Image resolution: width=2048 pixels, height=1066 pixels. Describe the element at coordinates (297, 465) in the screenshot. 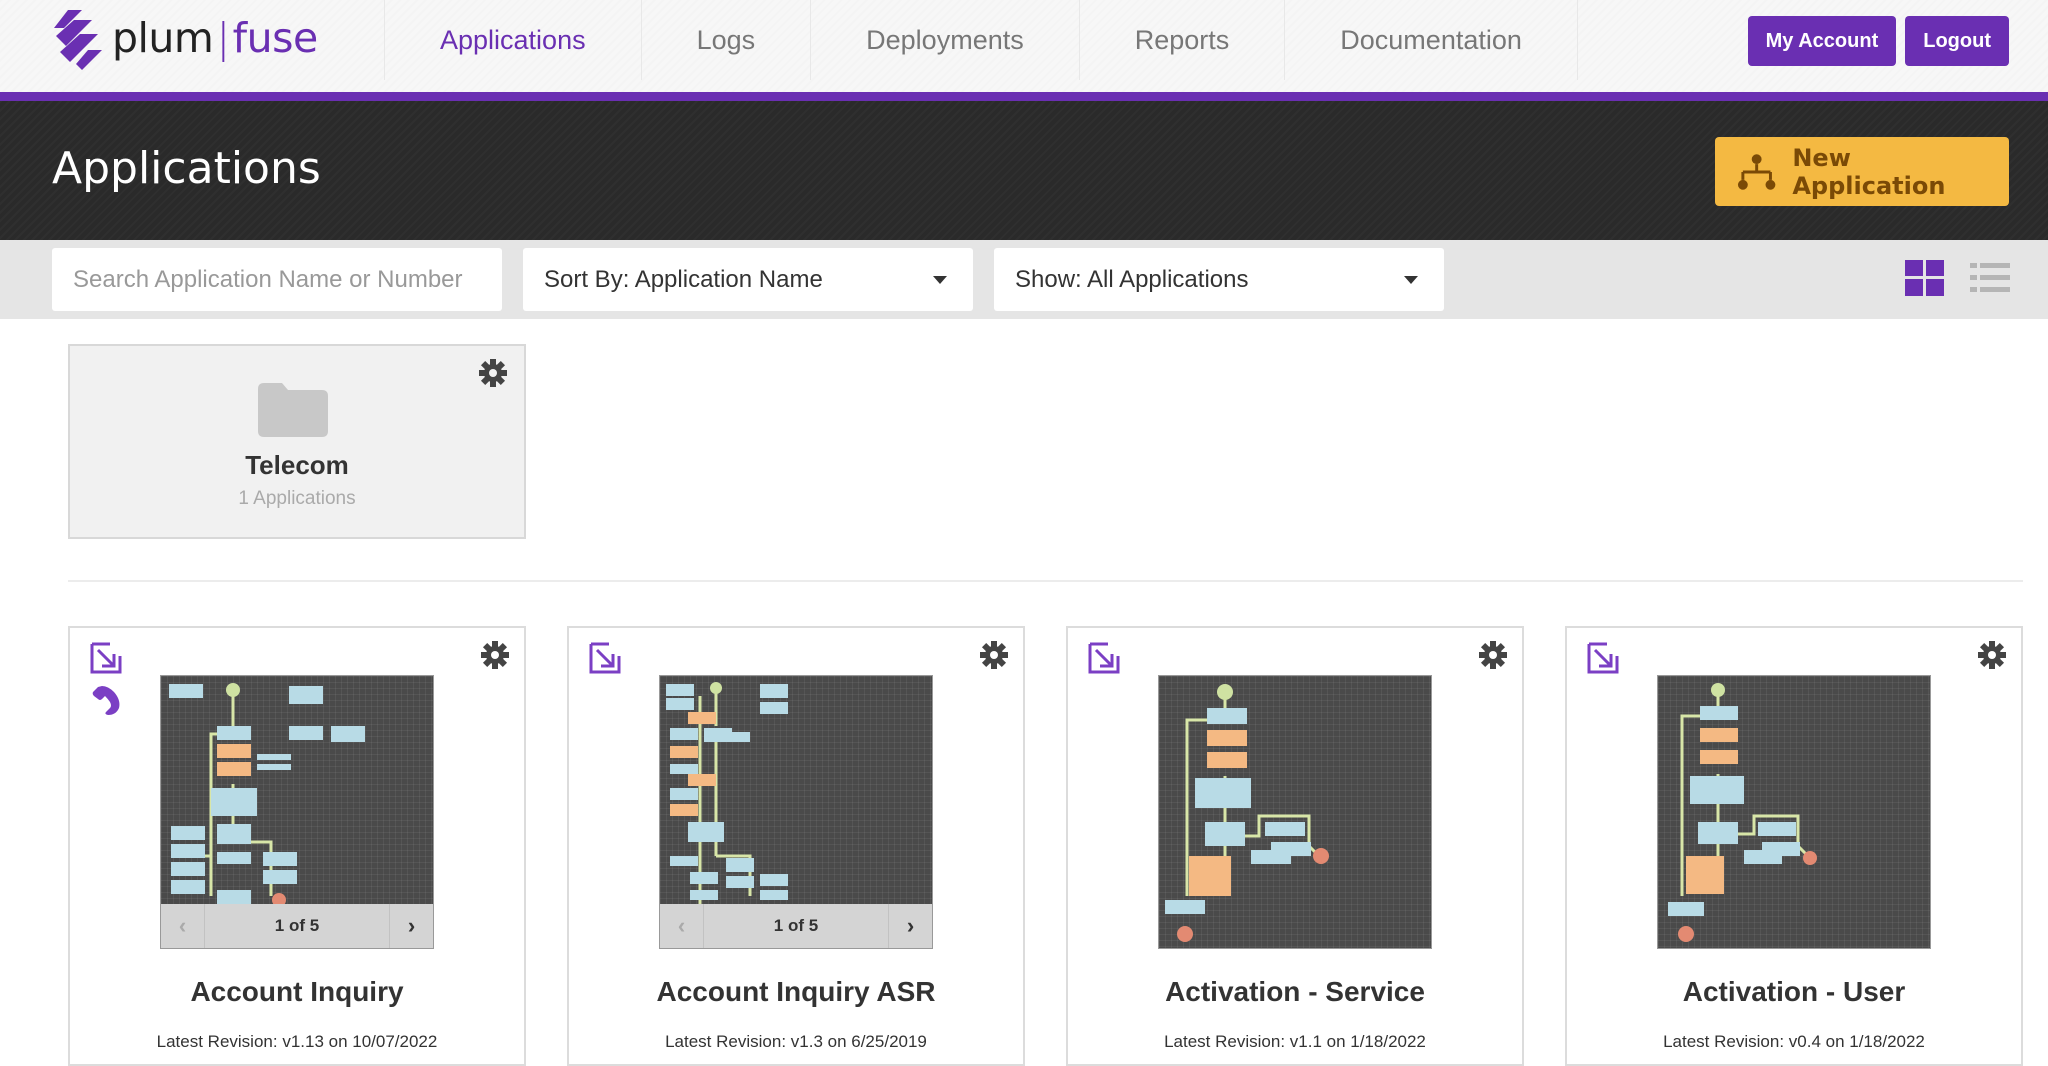

I see `folder-name: Telecom` at that location.